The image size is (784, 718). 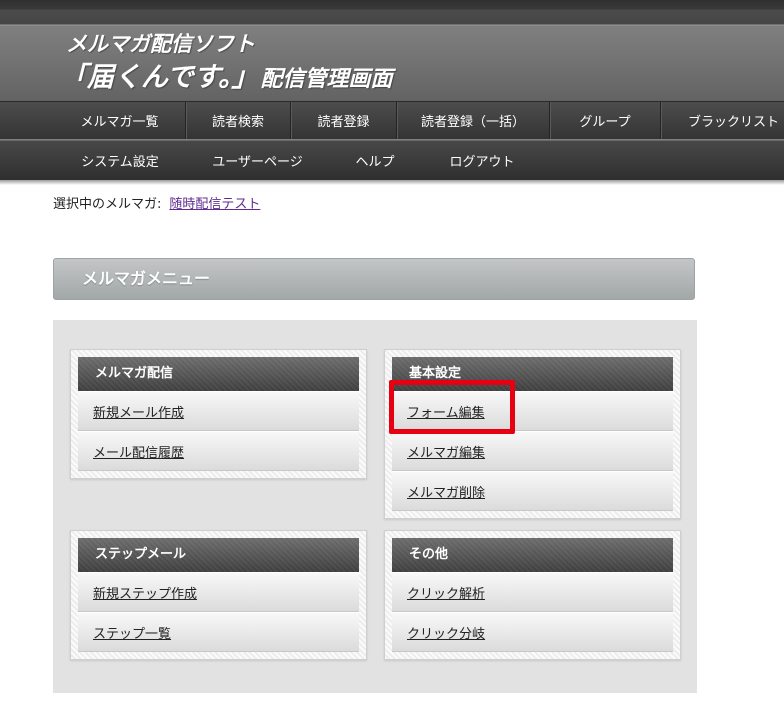 What do you see at coordinates (160, 44) in the screenshot?
I see `app-title: メルマガ配信ソフト` at bounding box center [160, 44].